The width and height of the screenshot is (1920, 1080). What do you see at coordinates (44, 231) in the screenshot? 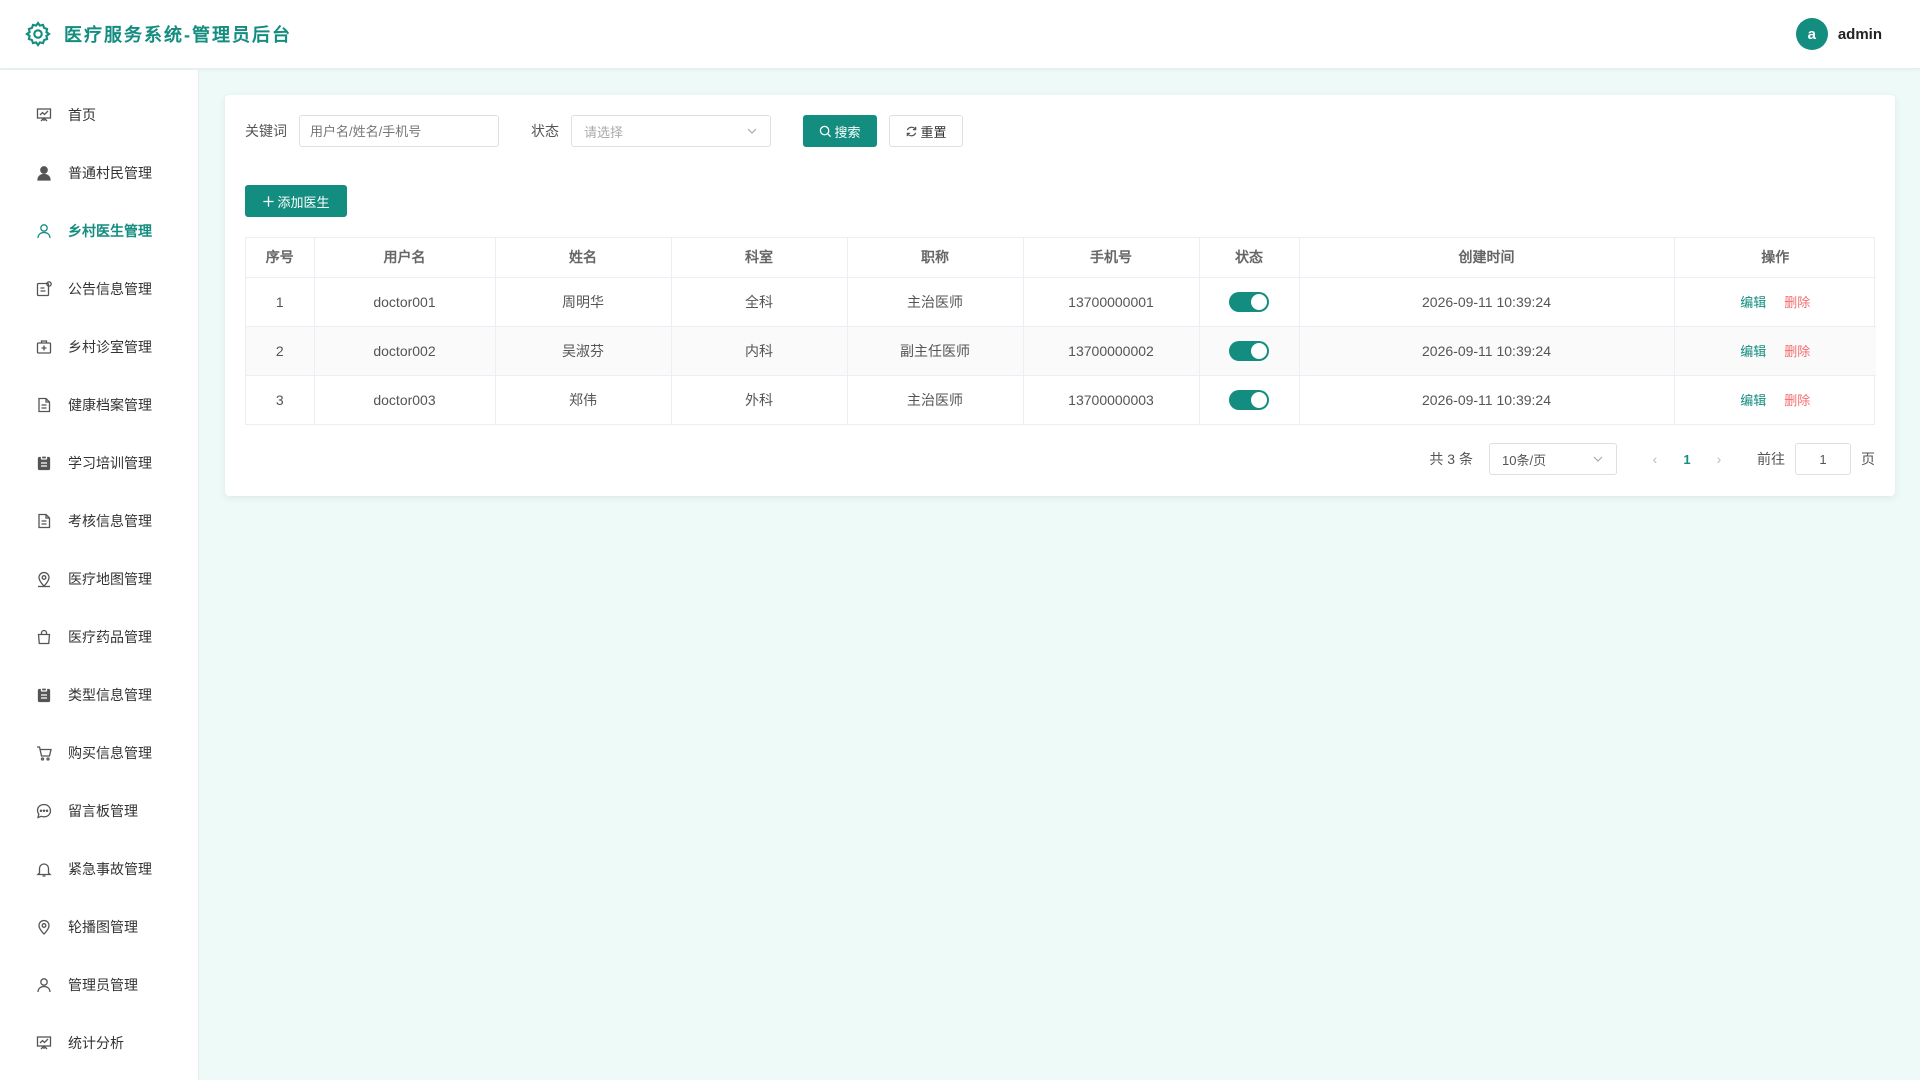
I see `user-icon` at bounding box center [44, 231].